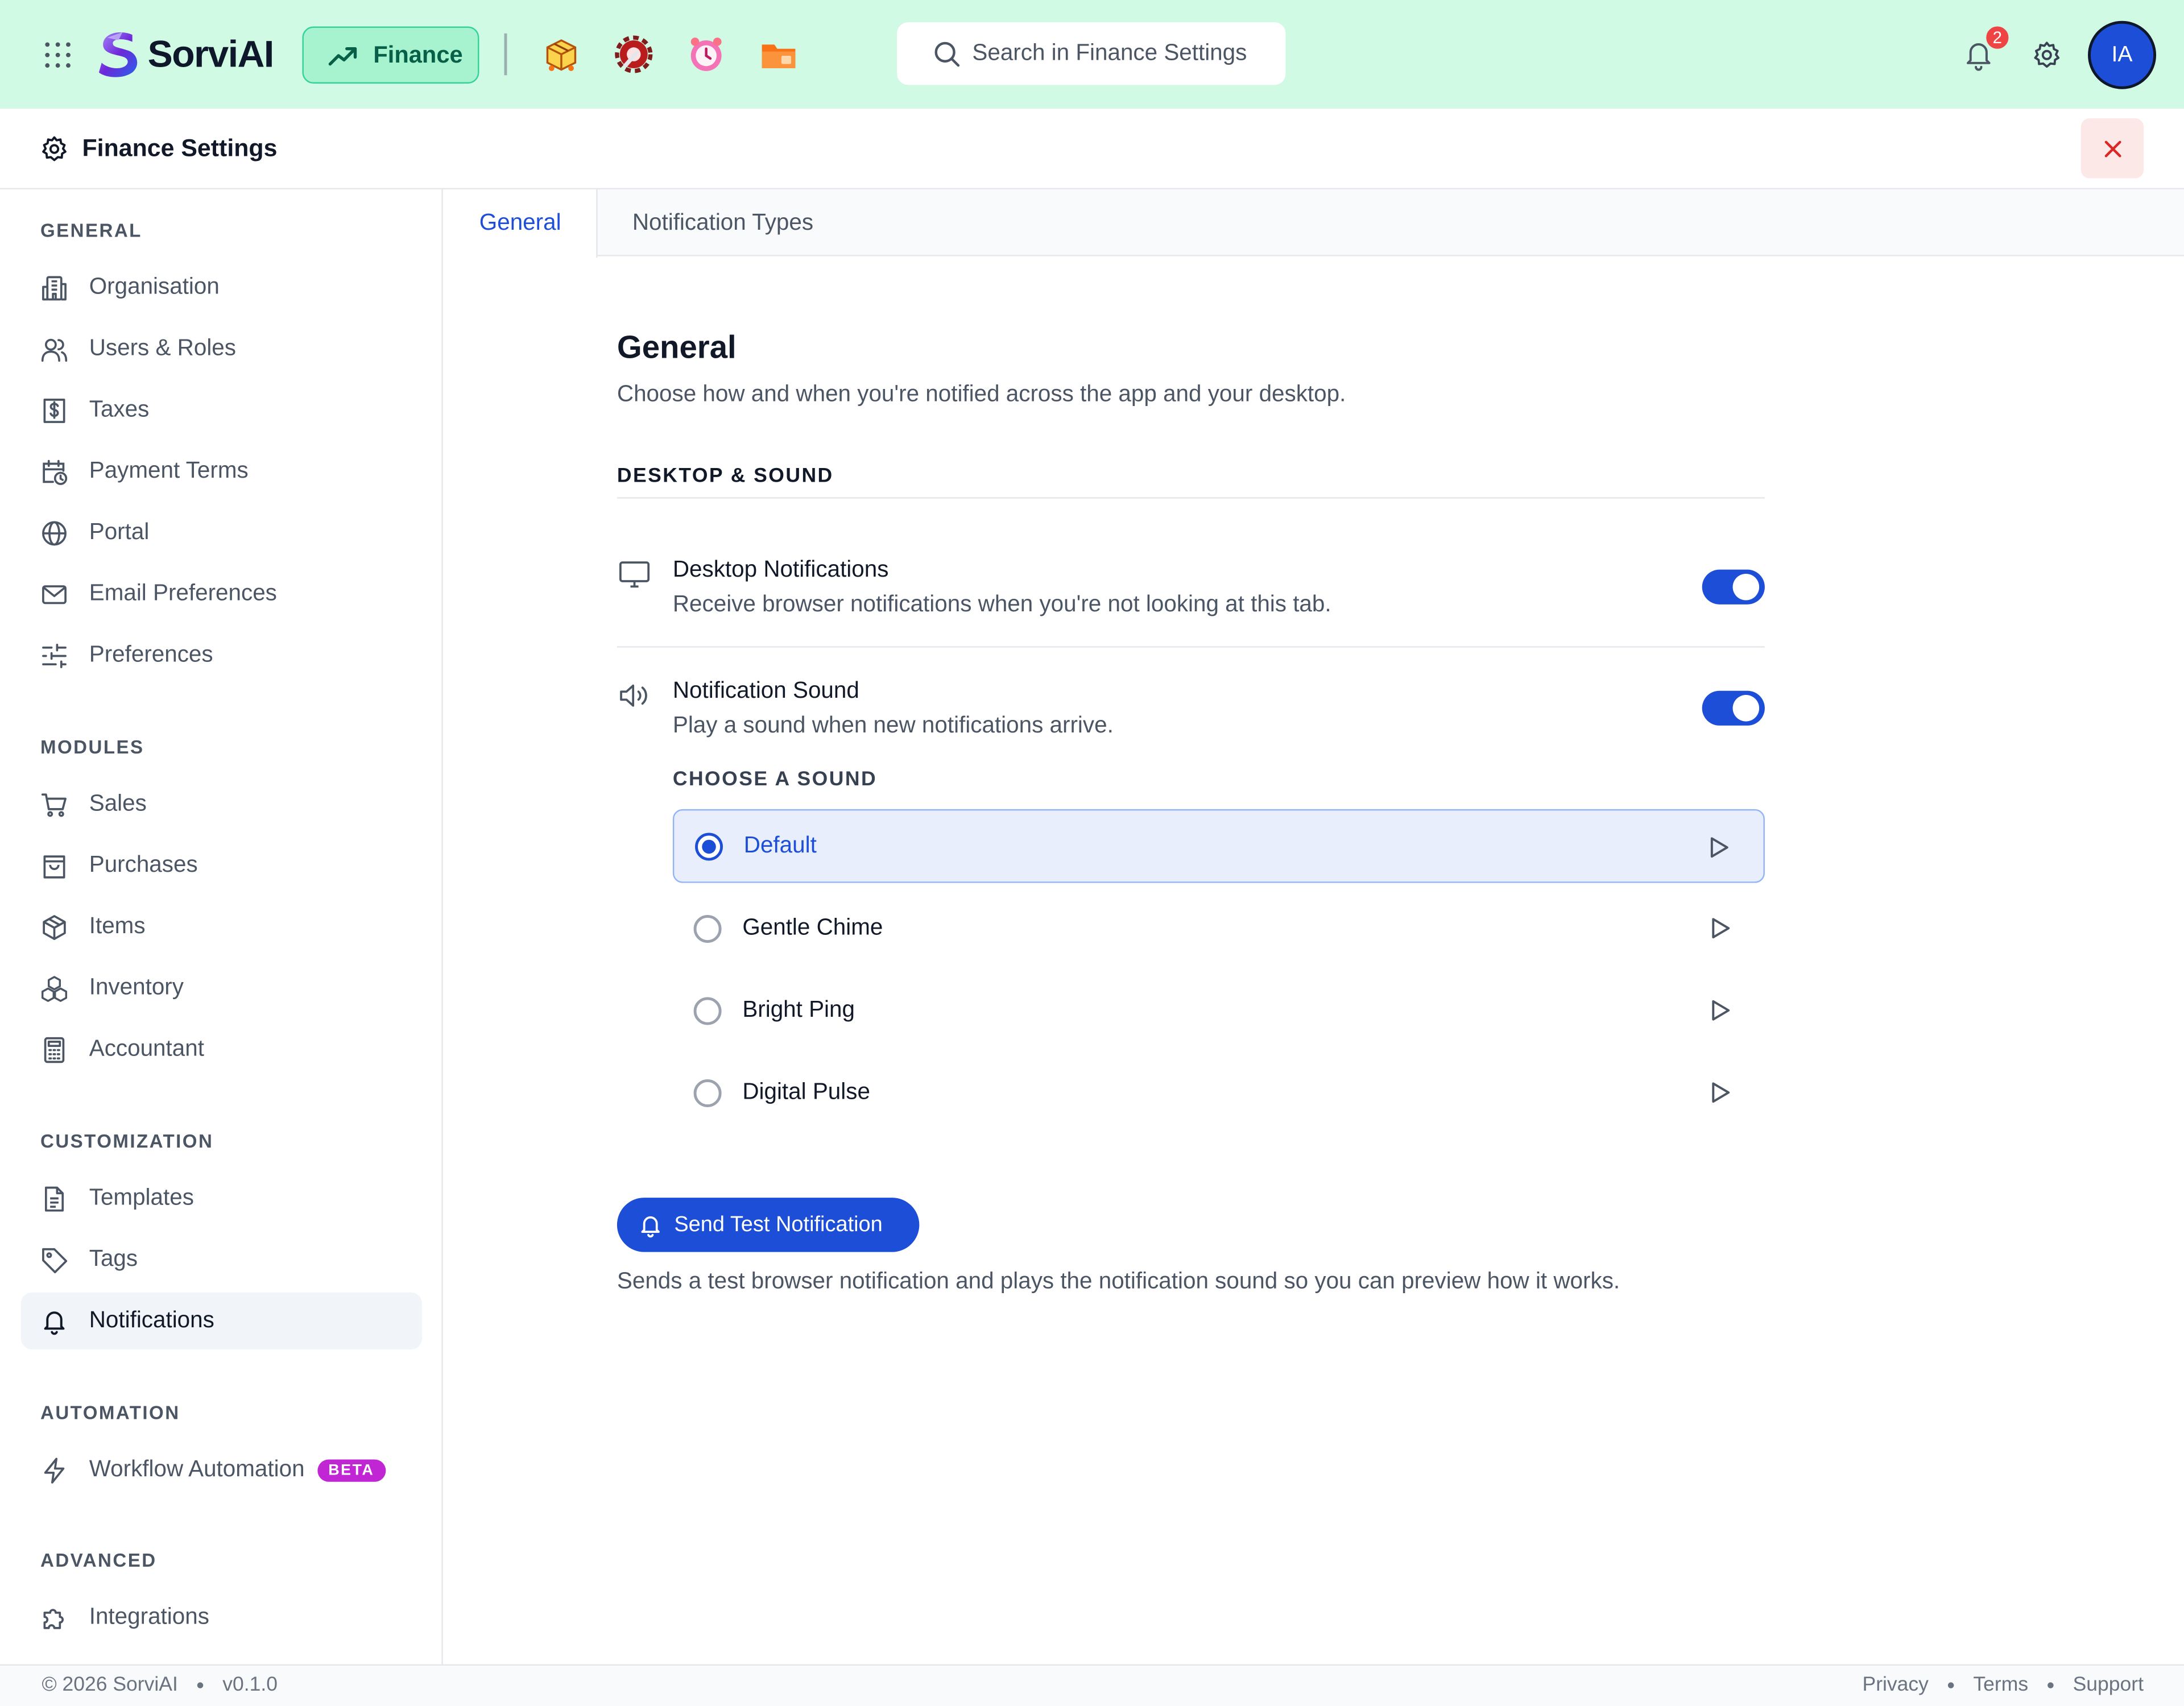 Image resolution: width=2184 pixels, height=1706 pixels. I want to click on dollar-receipt-icon, so click(54, 410).